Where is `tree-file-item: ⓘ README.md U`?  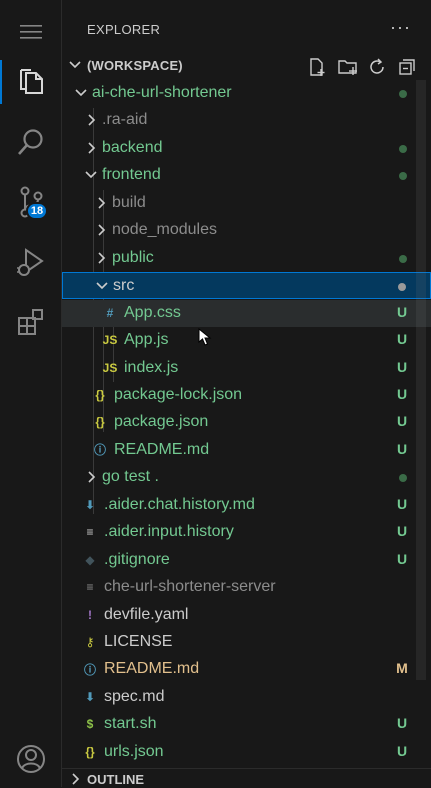
tree-file-item: ⓘ README.md U is located at coordinates (246, 450).